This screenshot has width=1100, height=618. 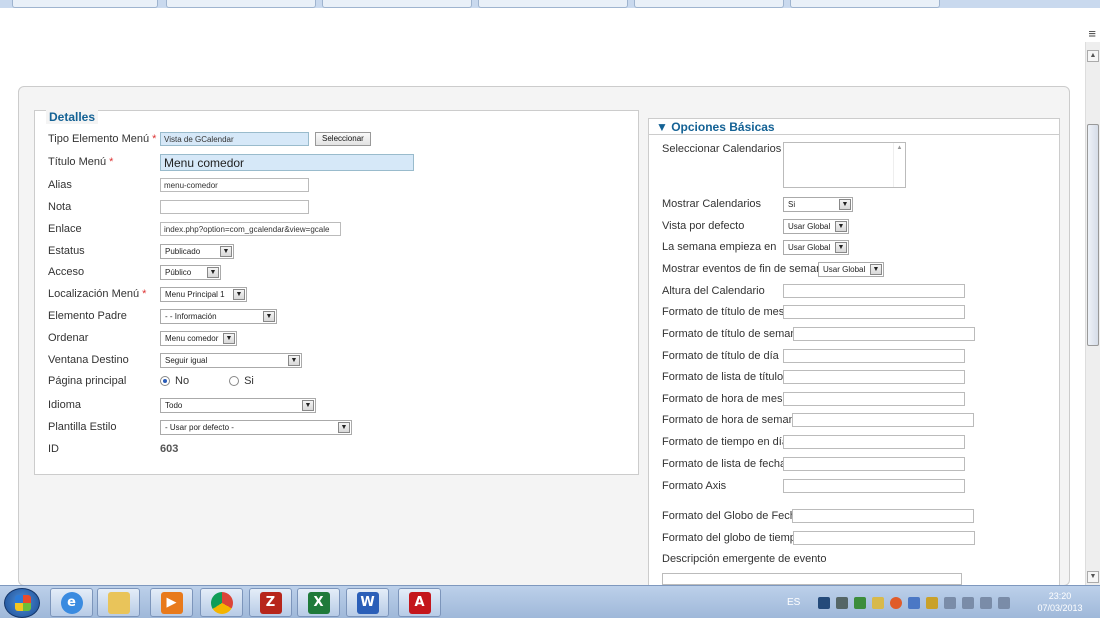 I want to click on row-nota: Nota, so click(x=178, y=207).